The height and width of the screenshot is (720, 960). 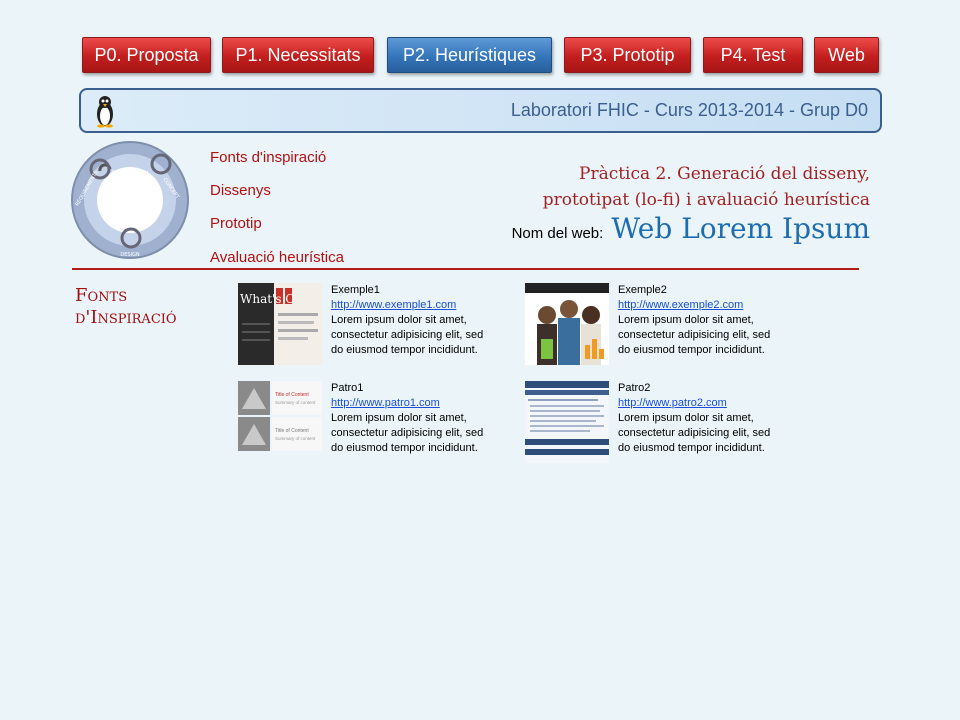 I want to click on card-link: http://www.exemple1.com, so click(x=421, y=305).